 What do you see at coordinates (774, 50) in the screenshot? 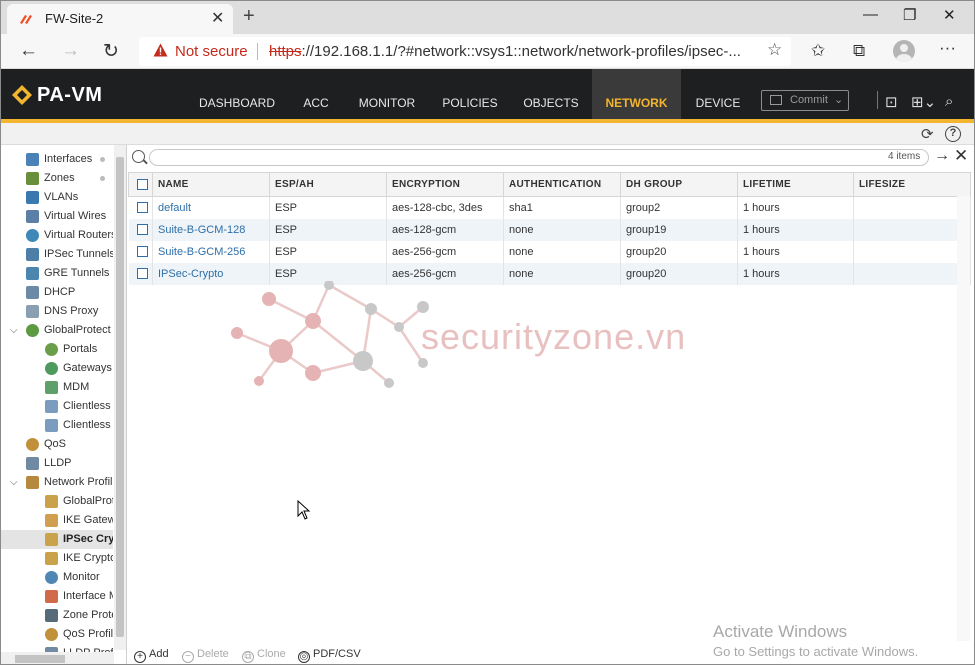
I see `favorite-star-icon: ☆` at bounding box center [774, 50].